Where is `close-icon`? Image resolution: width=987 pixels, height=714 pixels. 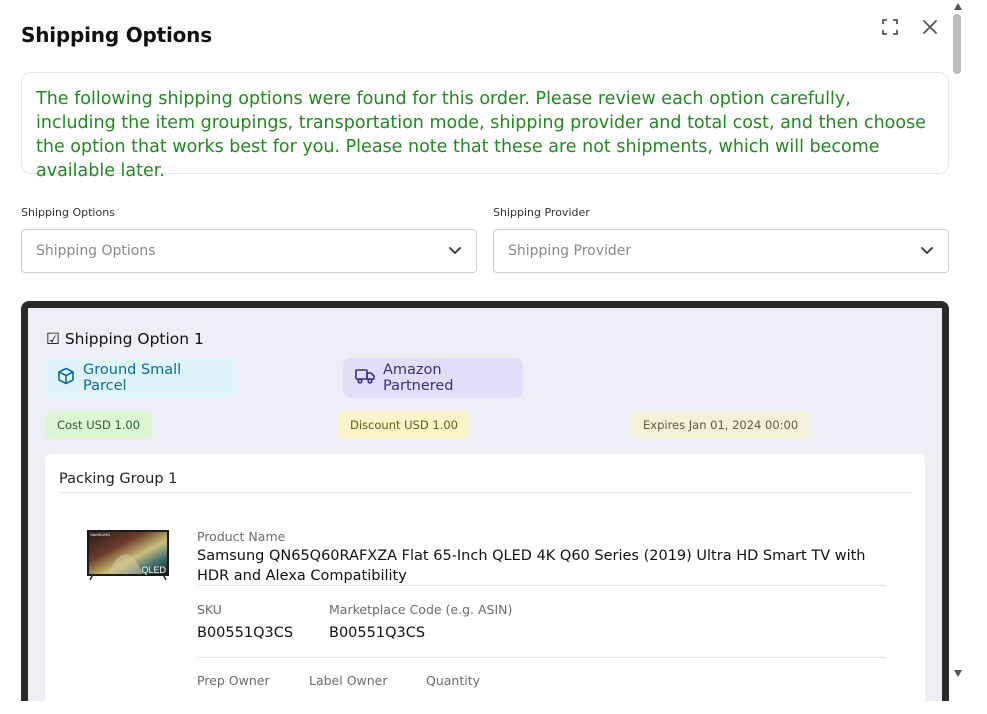
close-icon is located at coordinates (930, 27).